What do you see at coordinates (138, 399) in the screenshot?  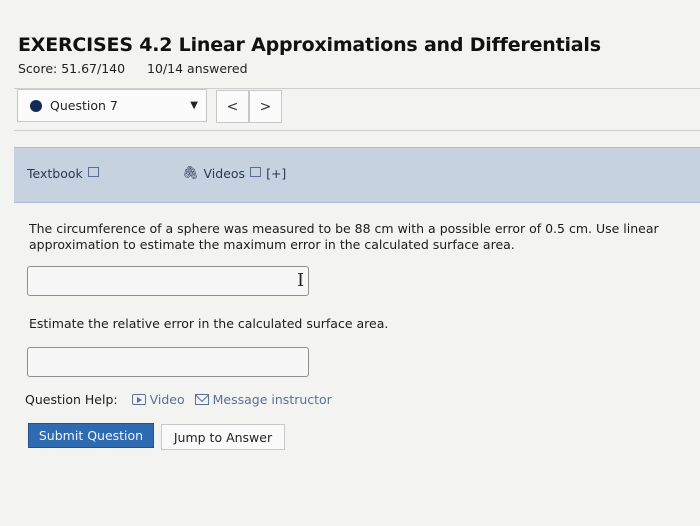 I see `play-icon` at bounding box center [138, 399].